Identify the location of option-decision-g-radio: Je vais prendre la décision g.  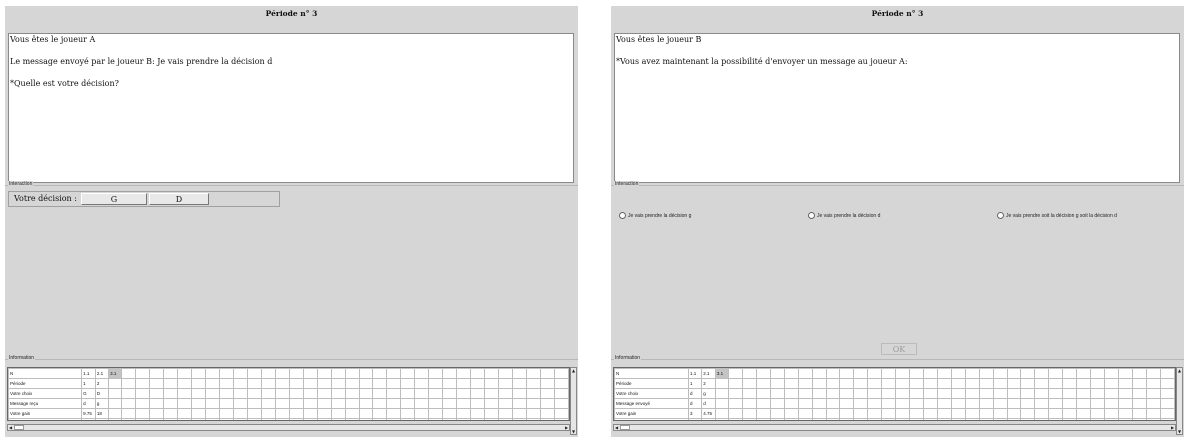
(655, 215).